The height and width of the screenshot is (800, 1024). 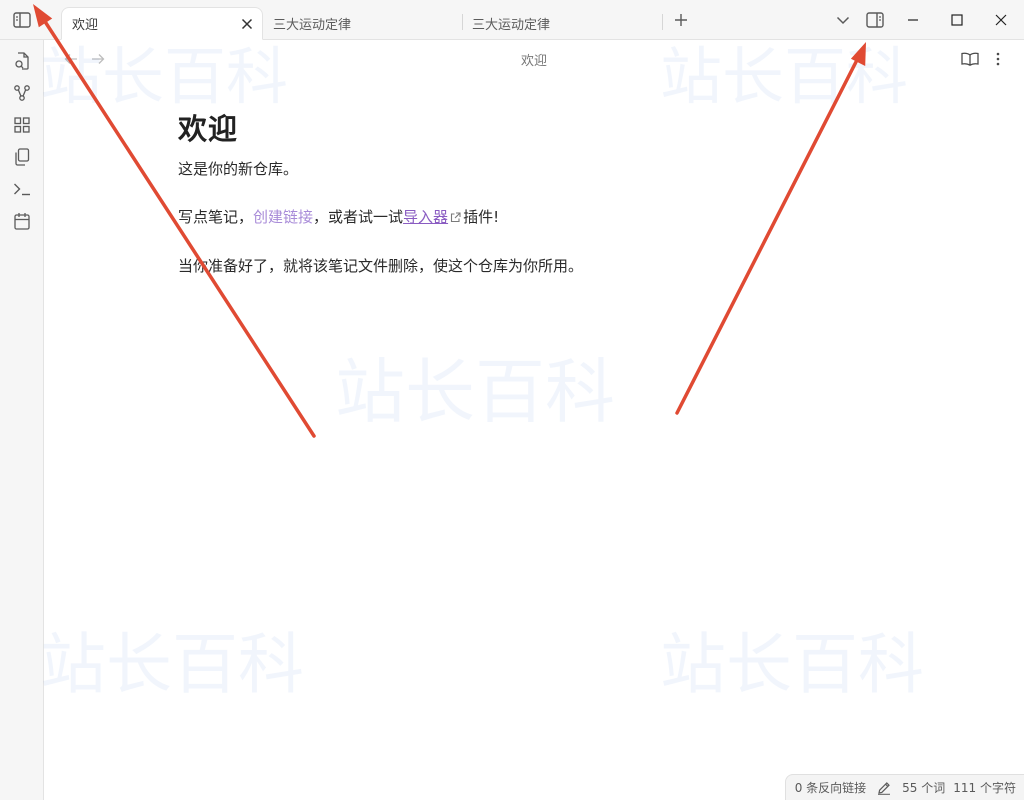 I want to click on pencil-icon, so click(x=884, y=788).